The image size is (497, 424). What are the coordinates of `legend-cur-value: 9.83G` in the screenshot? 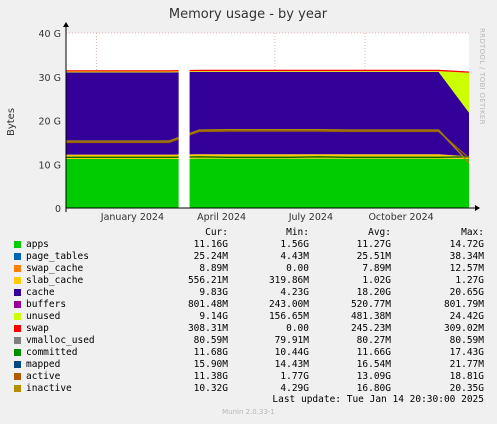 It's located at (213, 292).